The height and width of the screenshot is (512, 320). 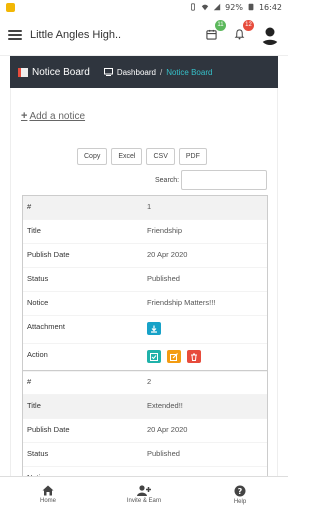 I want to click on status-right: 92% 16:42, so click(x=235, y=7).